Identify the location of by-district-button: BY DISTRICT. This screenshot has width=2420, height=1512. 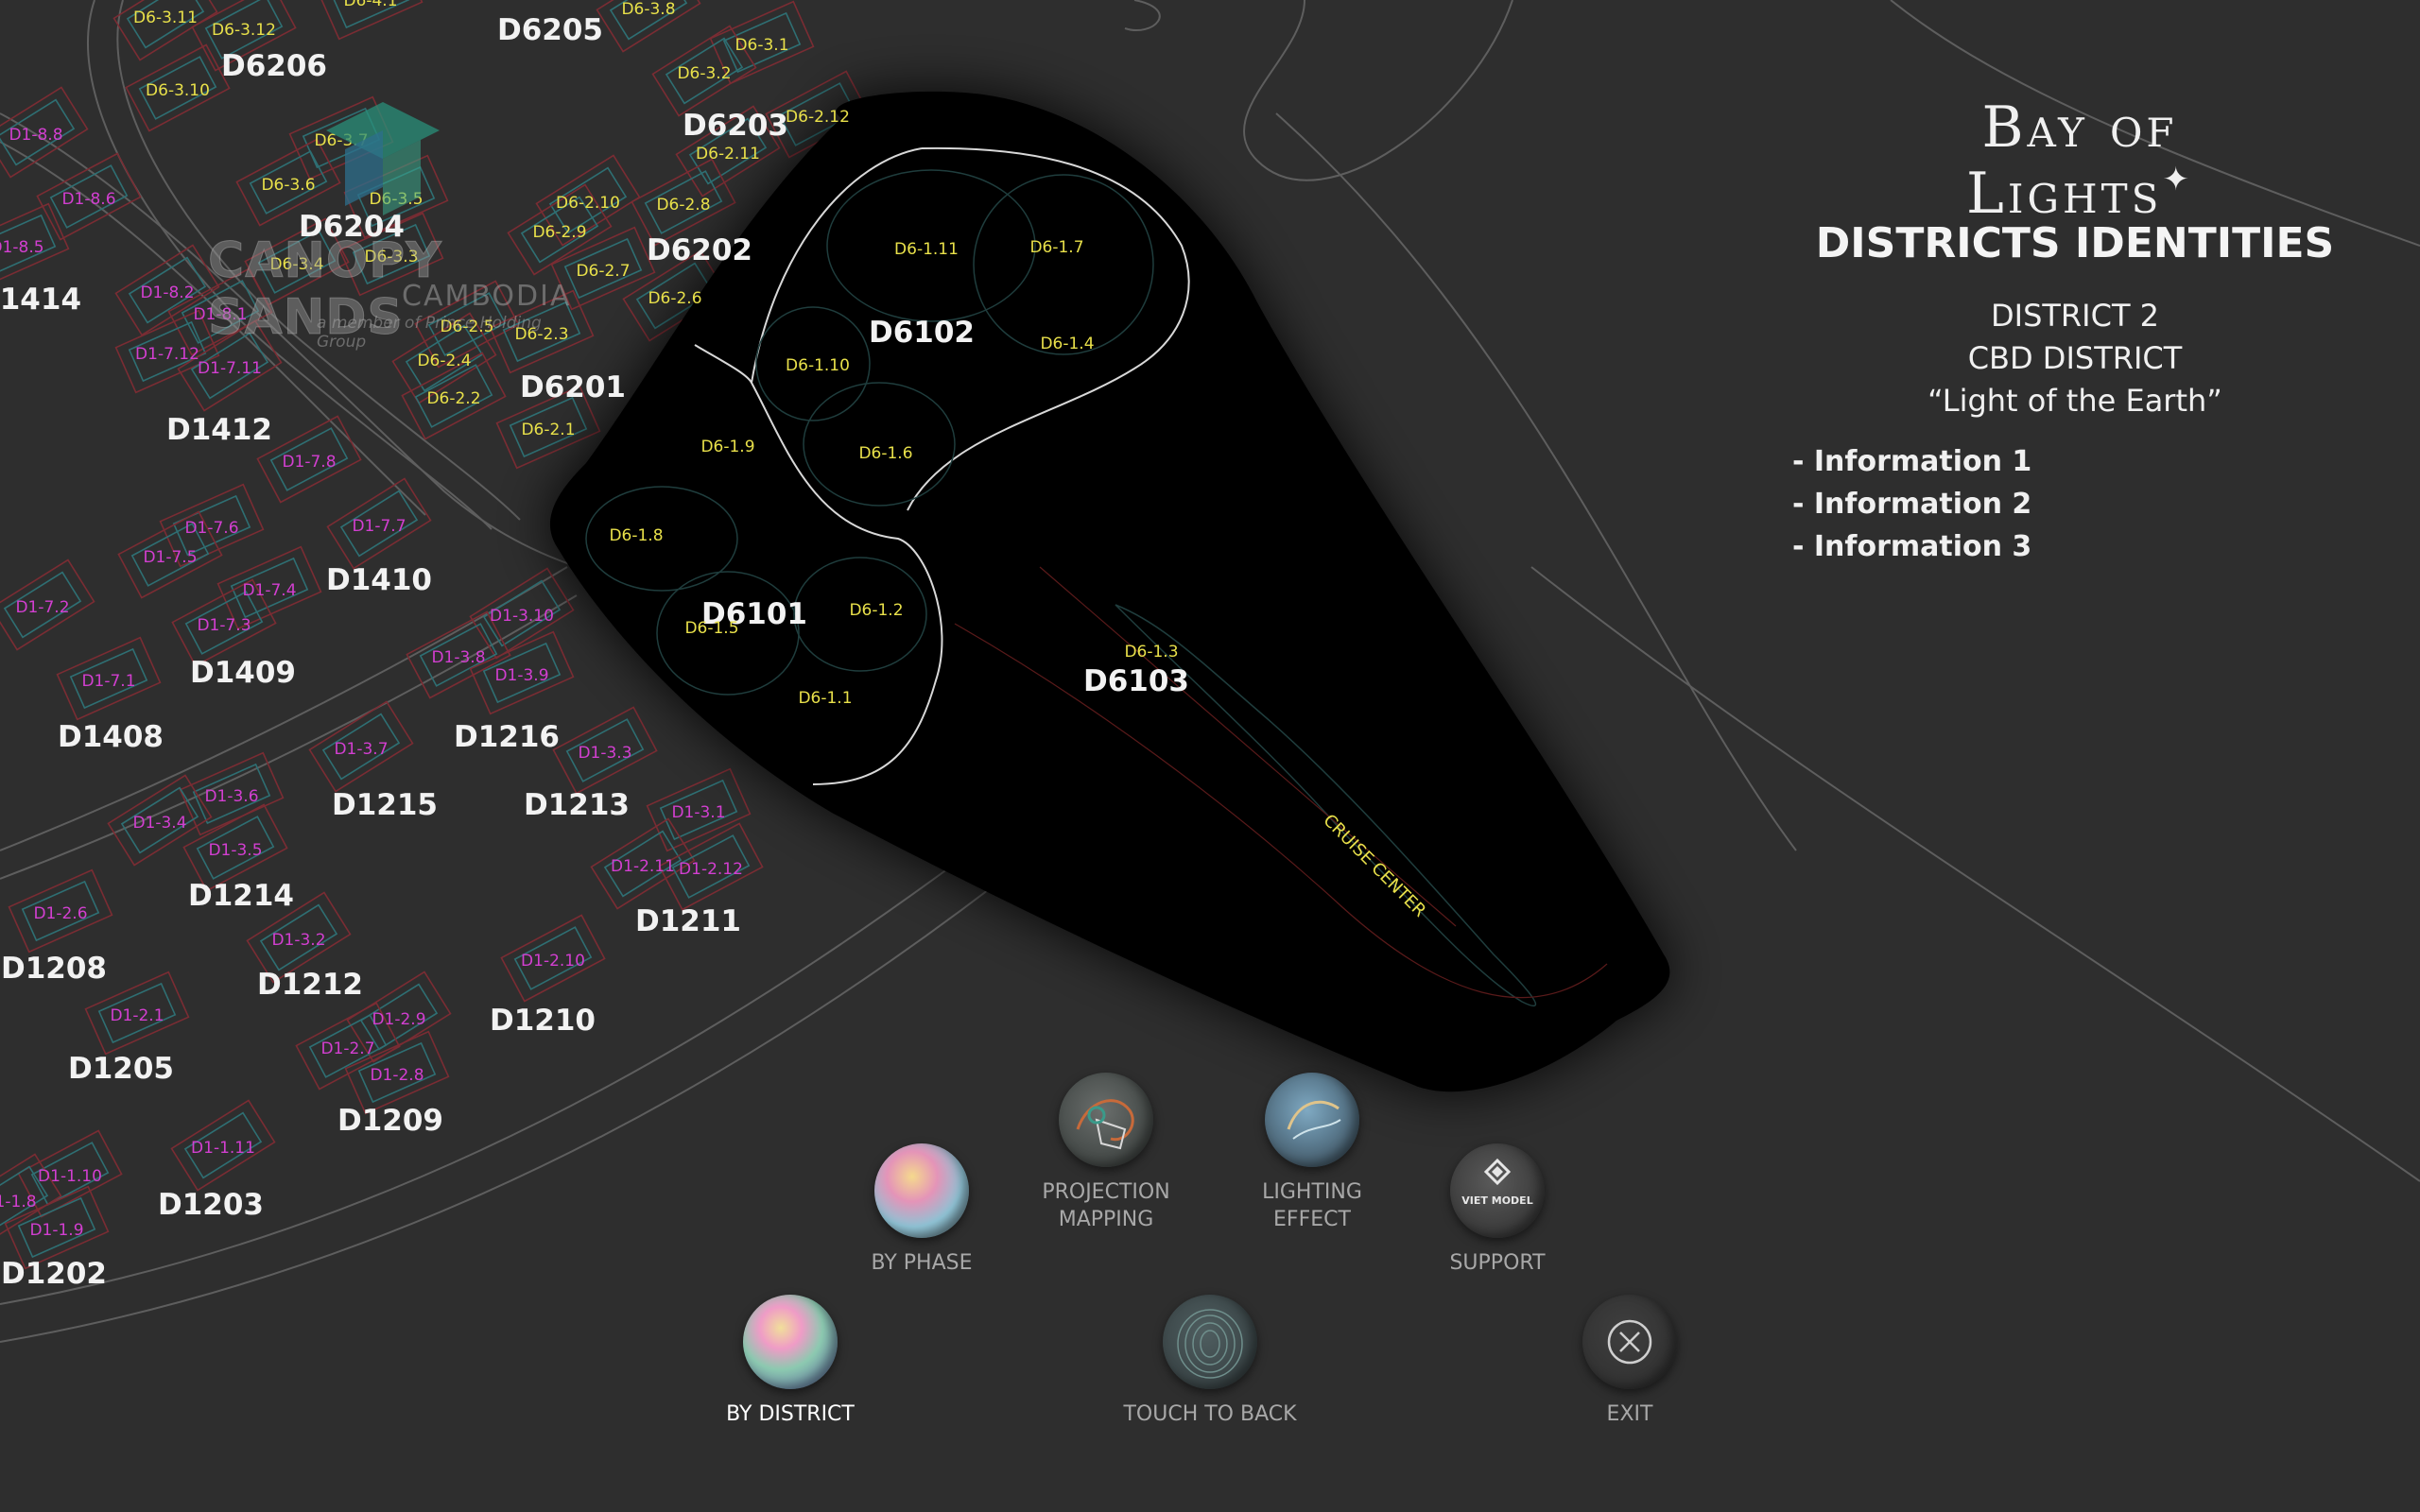
(790, 1361).